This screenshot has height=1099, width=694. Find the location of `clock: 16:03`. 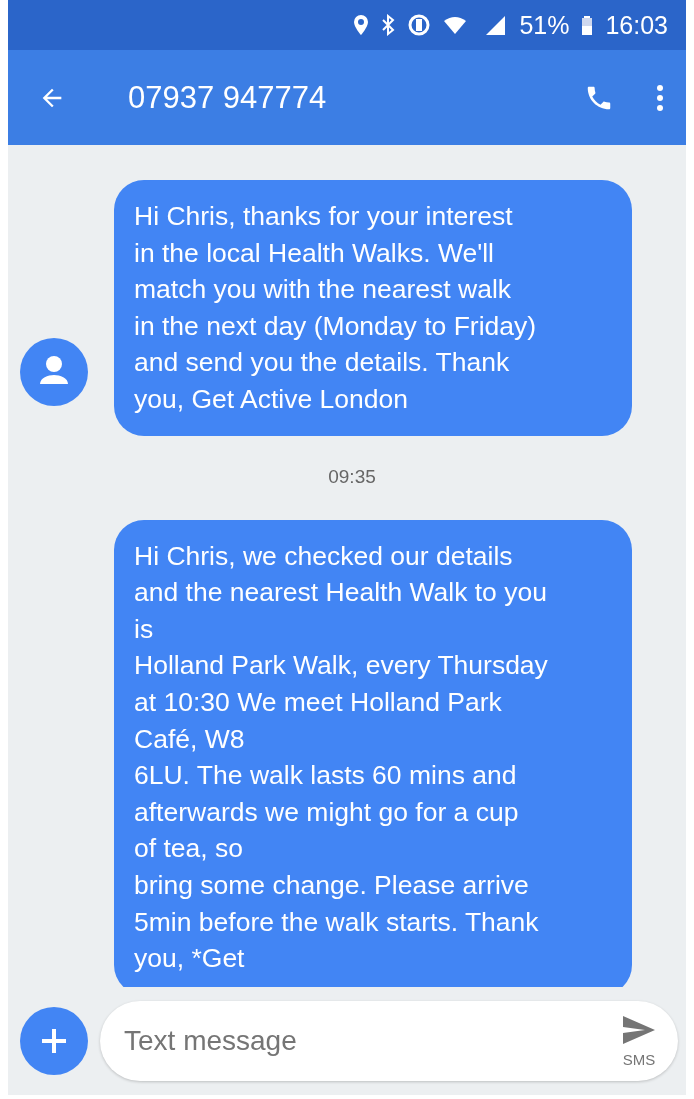

clock: 16:03 is located at coordinates (636, 25).